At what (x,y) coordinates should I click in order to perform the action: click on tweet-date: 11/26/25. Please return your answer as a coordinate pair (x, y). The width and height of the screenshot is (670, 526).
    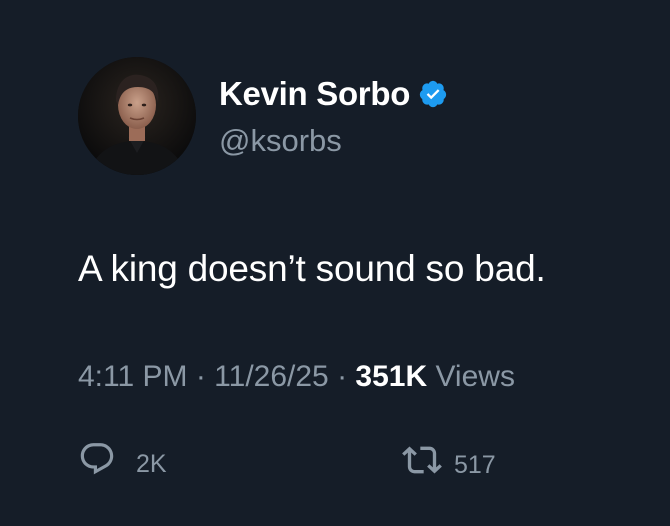
    Looking at the image, I should click on (271, 376).